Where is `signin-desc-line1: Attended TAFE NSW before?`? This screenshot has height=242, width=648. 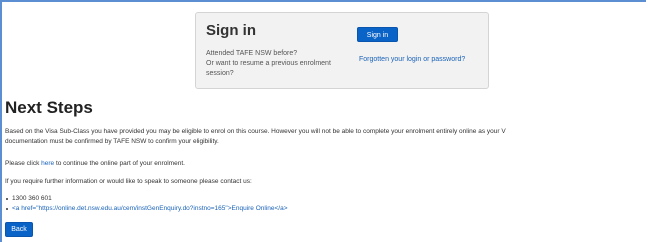 signin-desc-line1: Attended TAFE NSW before? is located at coordinates (252, 53).